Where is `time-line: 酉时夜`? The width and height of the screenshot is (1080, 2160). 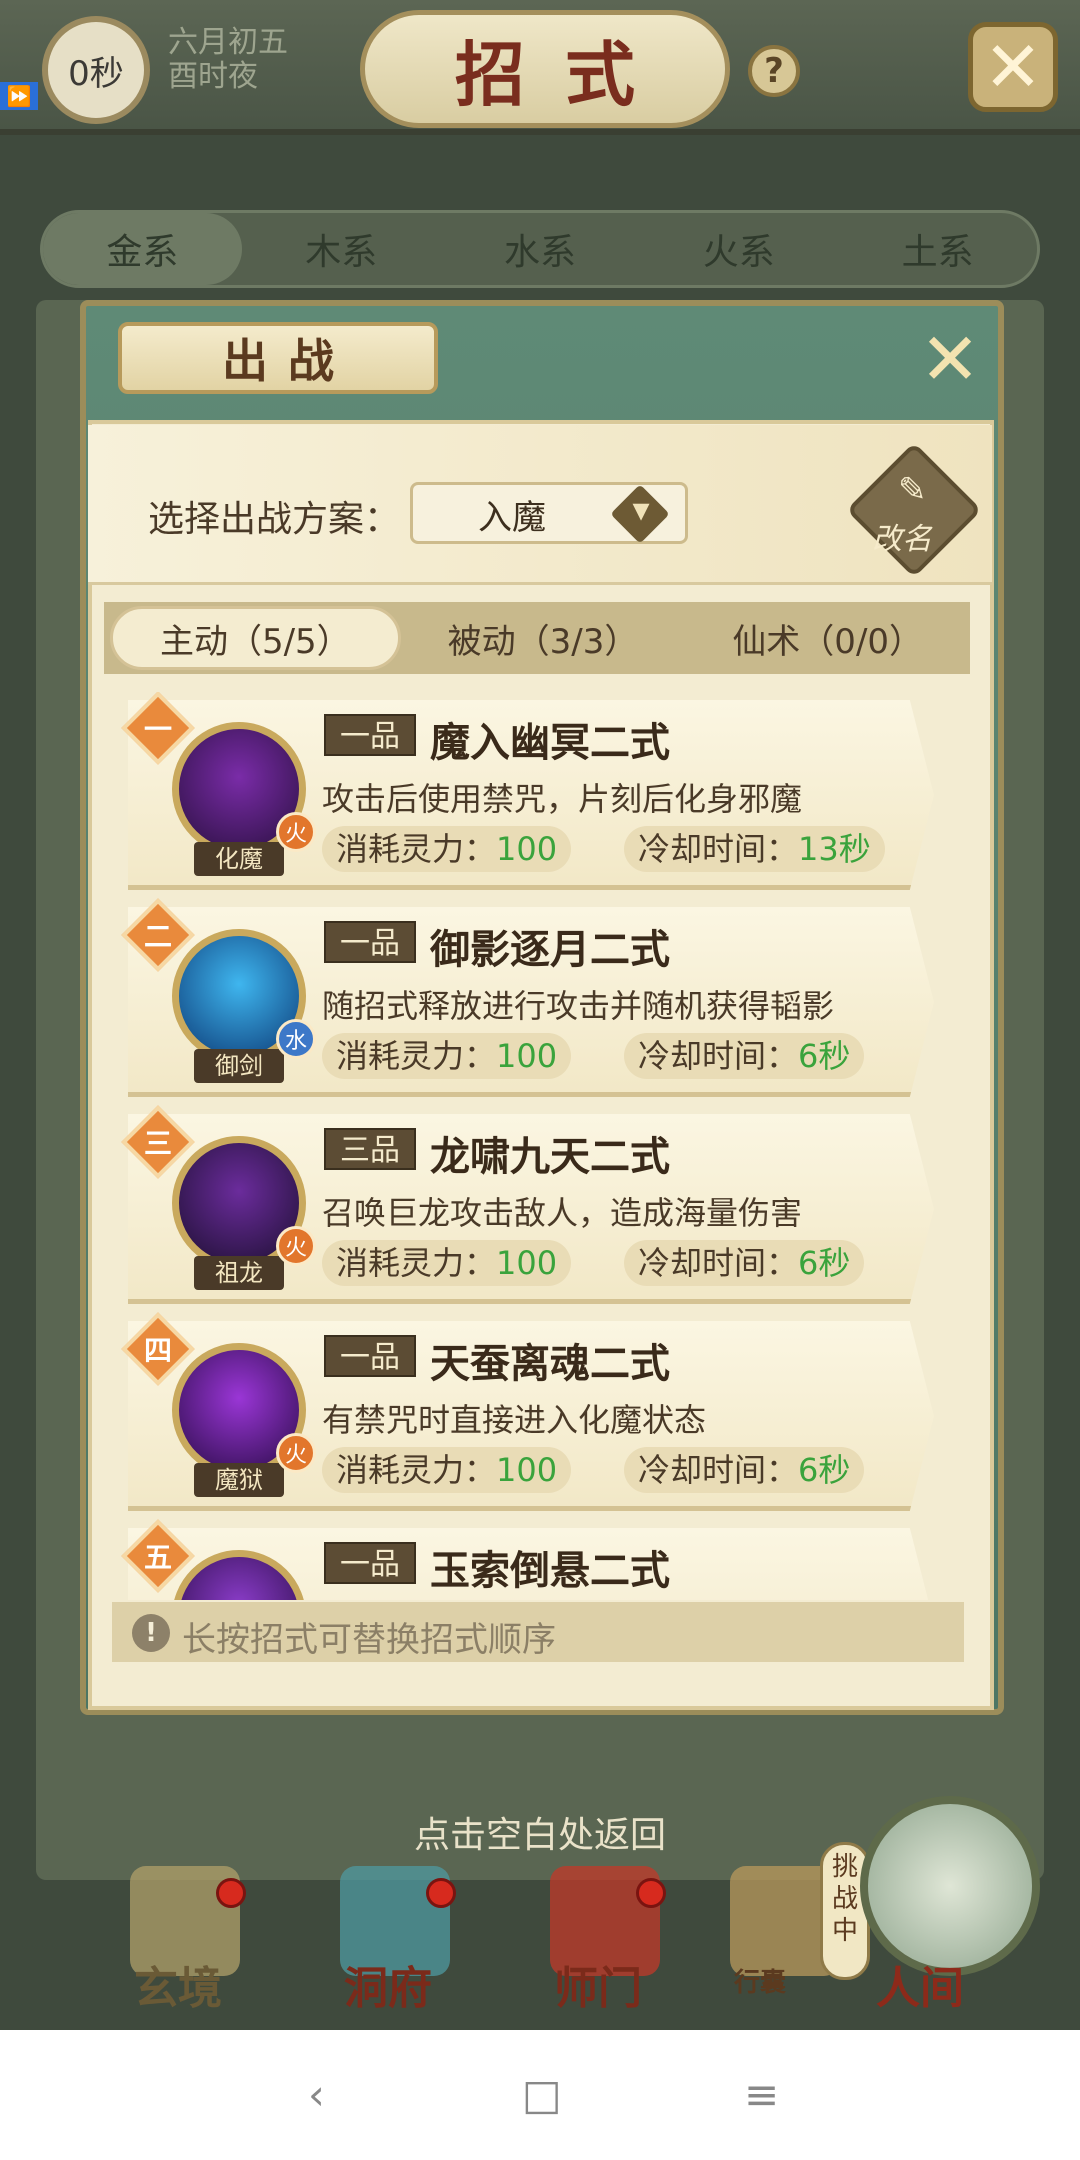
time-line: 酉时夜 is located at coordinates (213, 76).